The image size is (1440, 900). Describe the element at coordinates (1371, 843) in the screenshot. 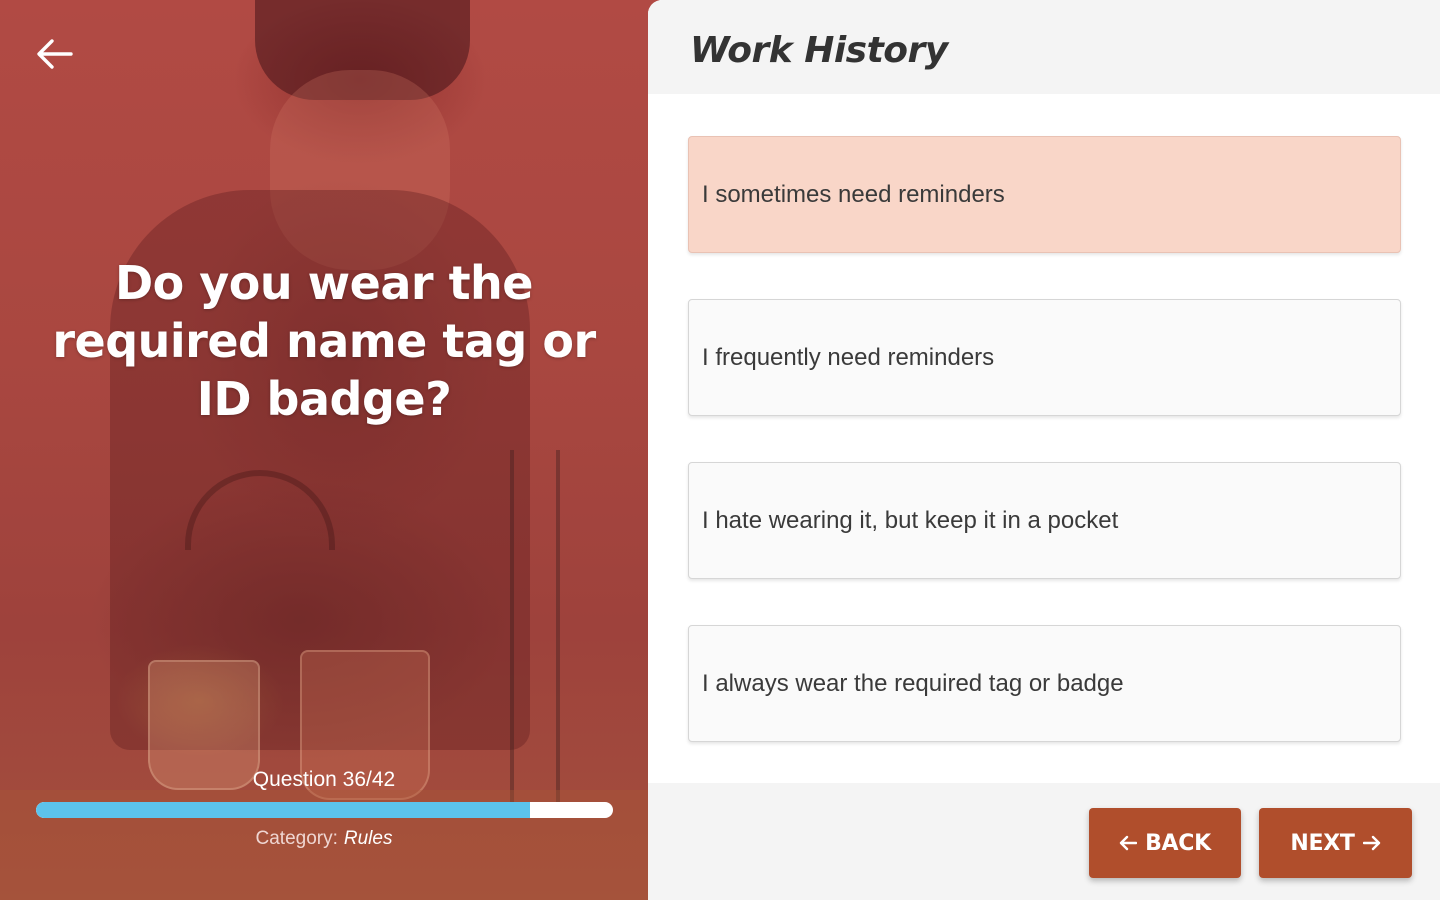

I see `arrow-right-icon` at that location.